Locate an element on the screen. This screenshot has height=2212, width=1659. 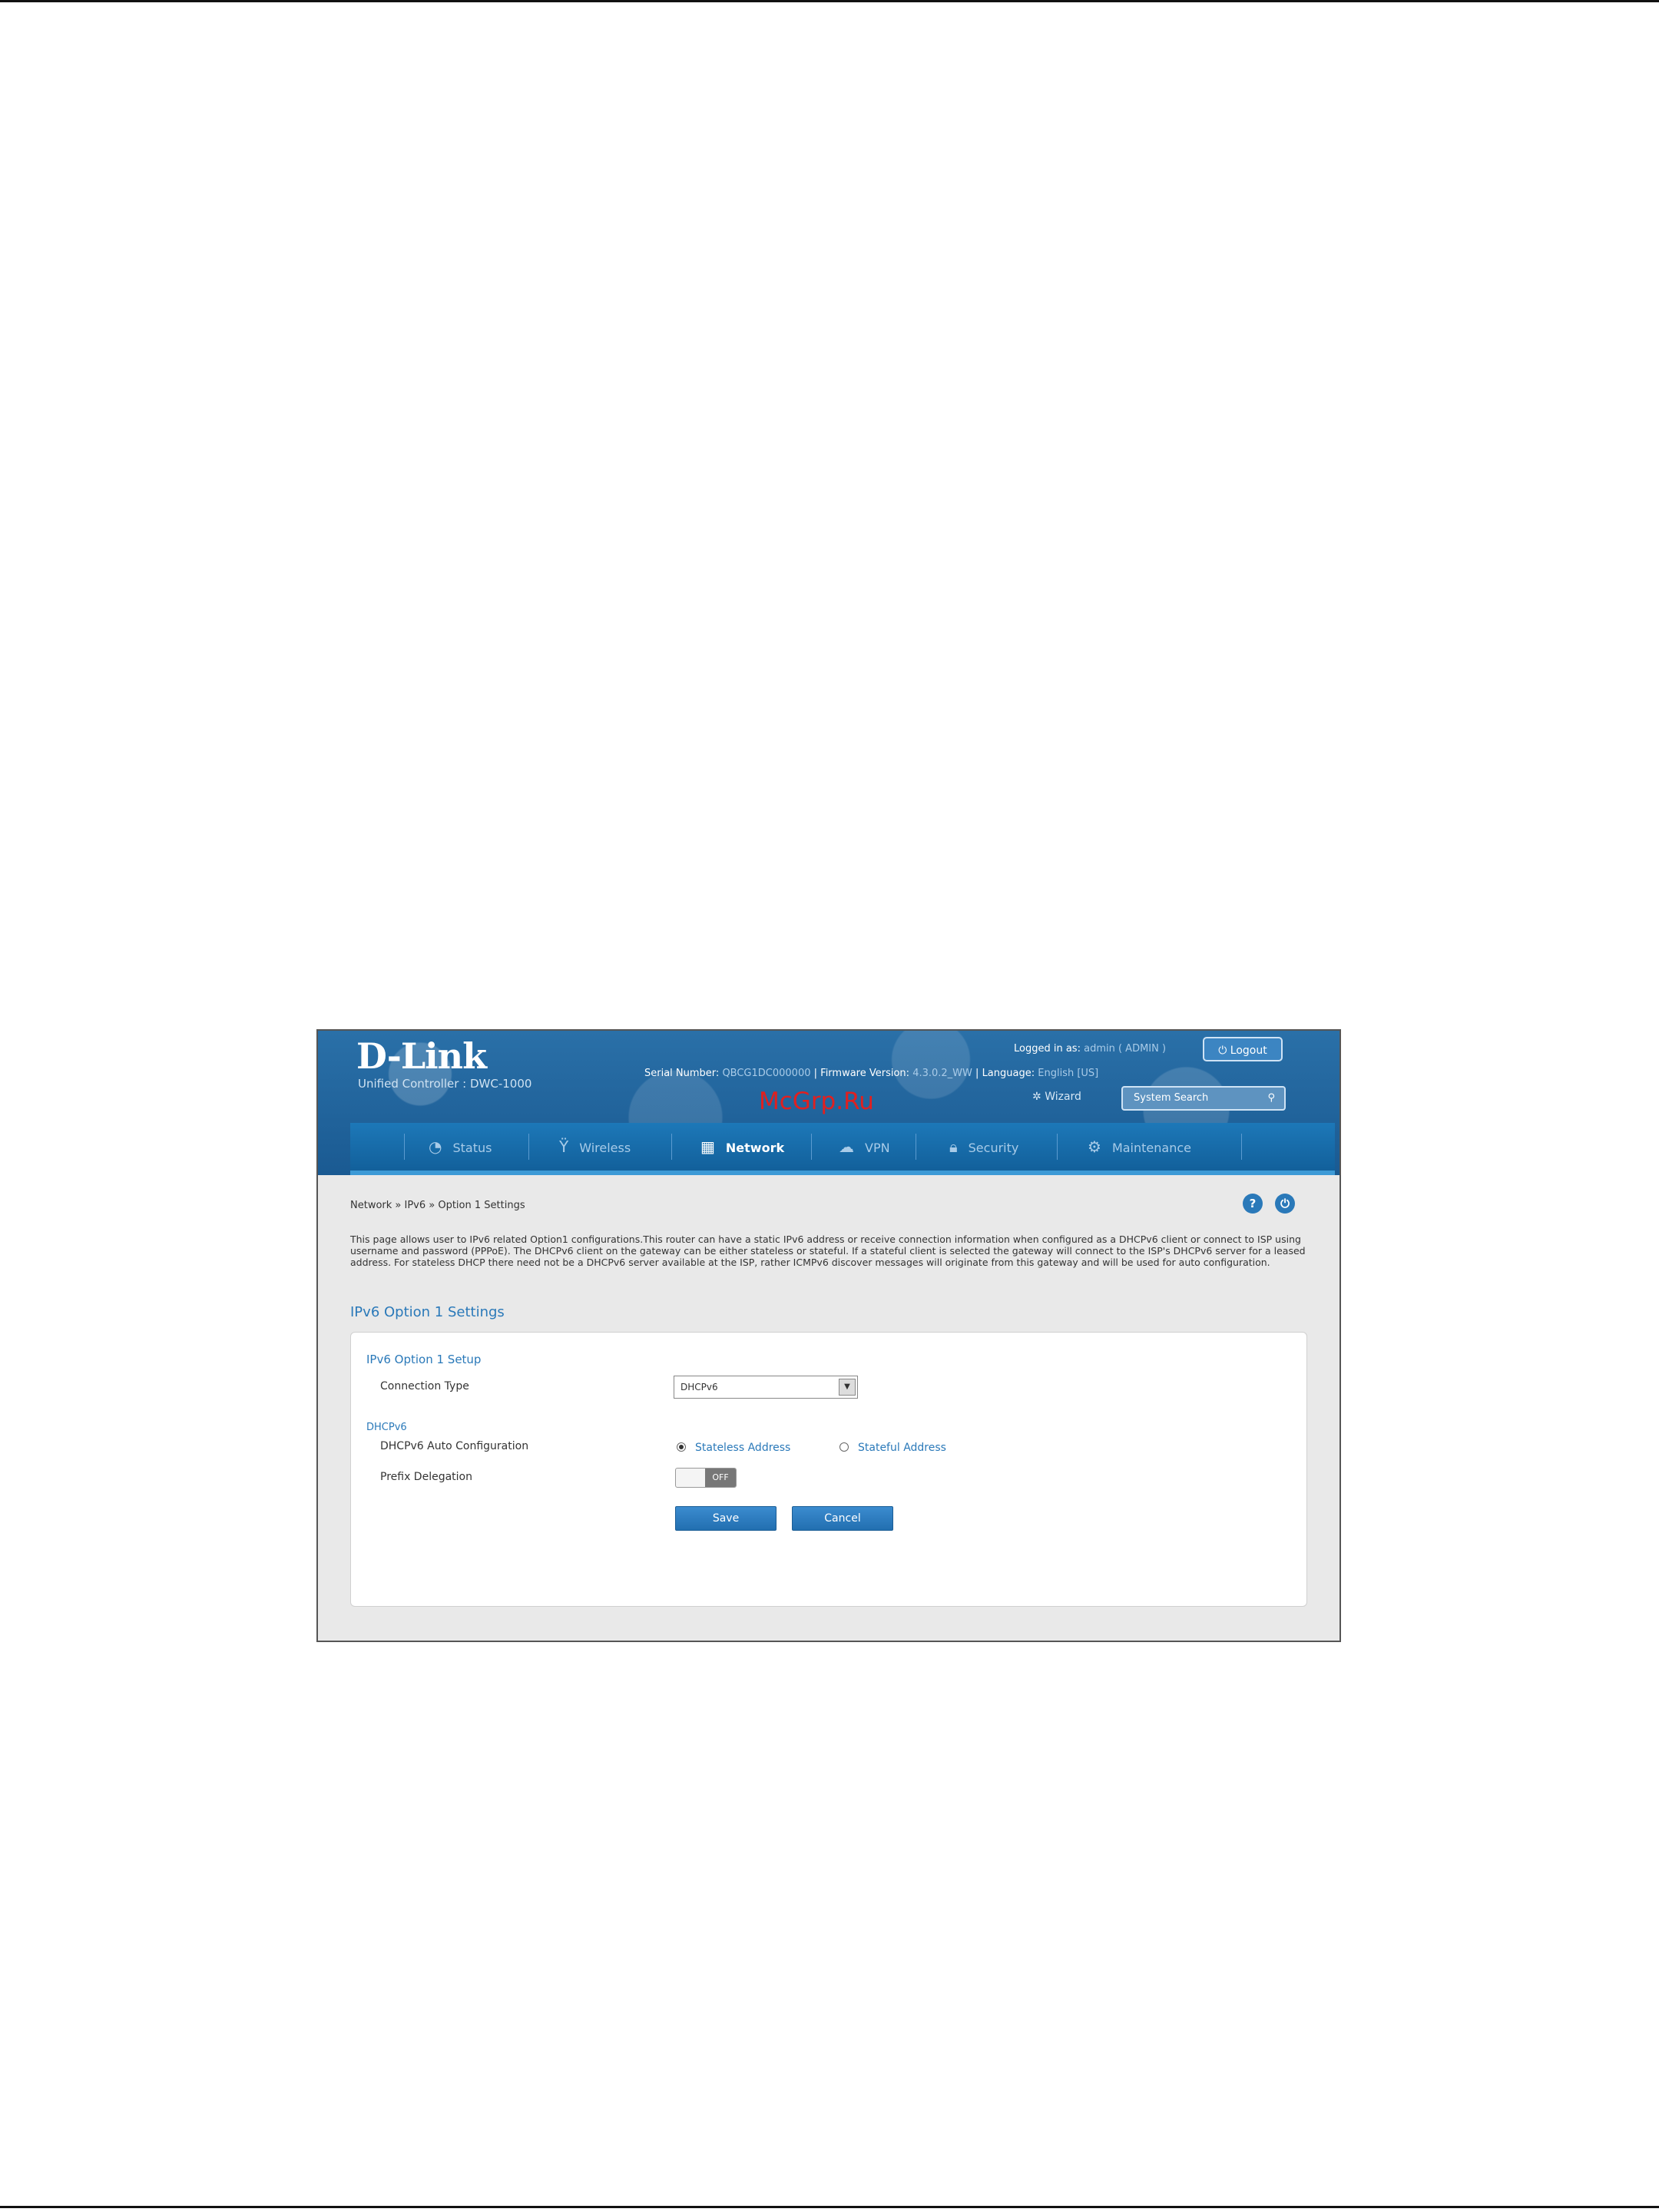
radio-selected-icon is located at coordinates (681, 1447).